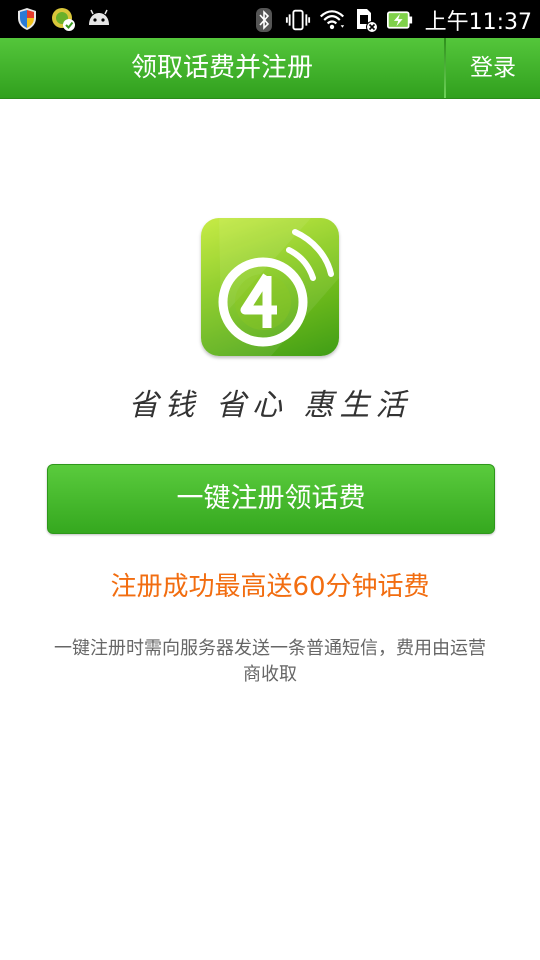 This screenshot has width=540, height=960. Describe the element at coordinates (399, 20) in the screenshot. I see `battery-charging-icon` at that location.